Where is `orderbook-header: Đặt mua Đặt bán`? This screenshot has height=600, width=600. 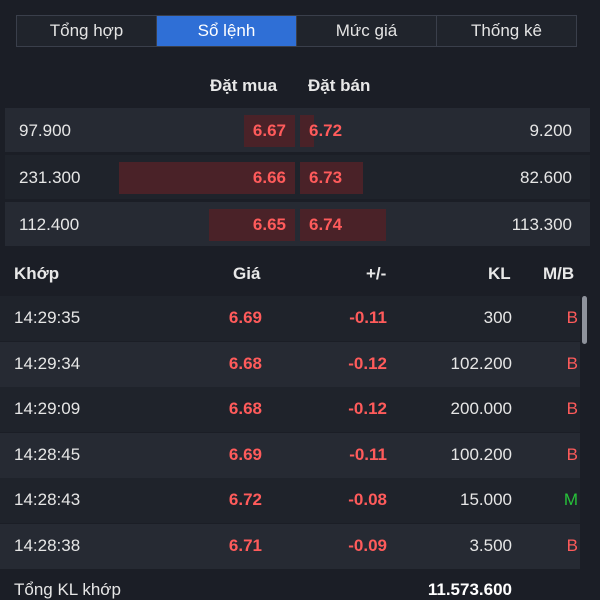
orderbook-header: Đặt mua Đặt bán is located at coordinates (300, 86).